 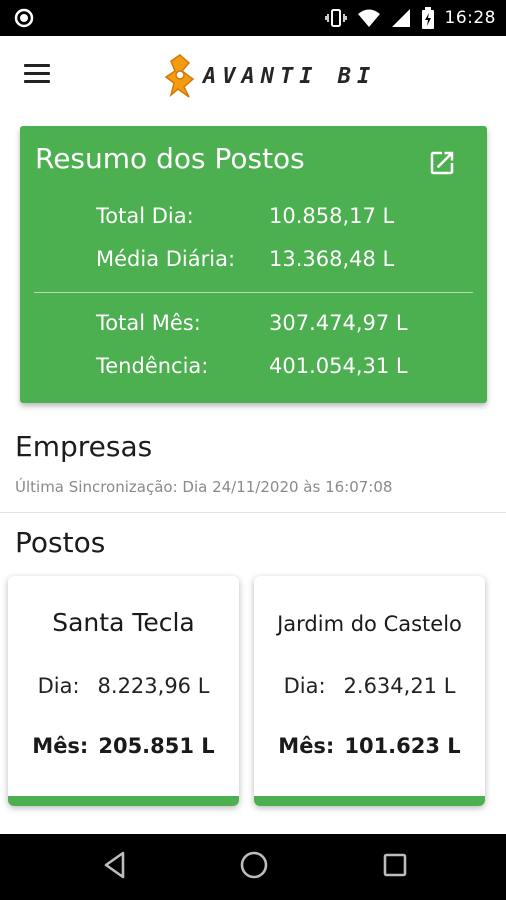 I want to click on summary-value: 10.858,17 L, so click(x=332, y=216).